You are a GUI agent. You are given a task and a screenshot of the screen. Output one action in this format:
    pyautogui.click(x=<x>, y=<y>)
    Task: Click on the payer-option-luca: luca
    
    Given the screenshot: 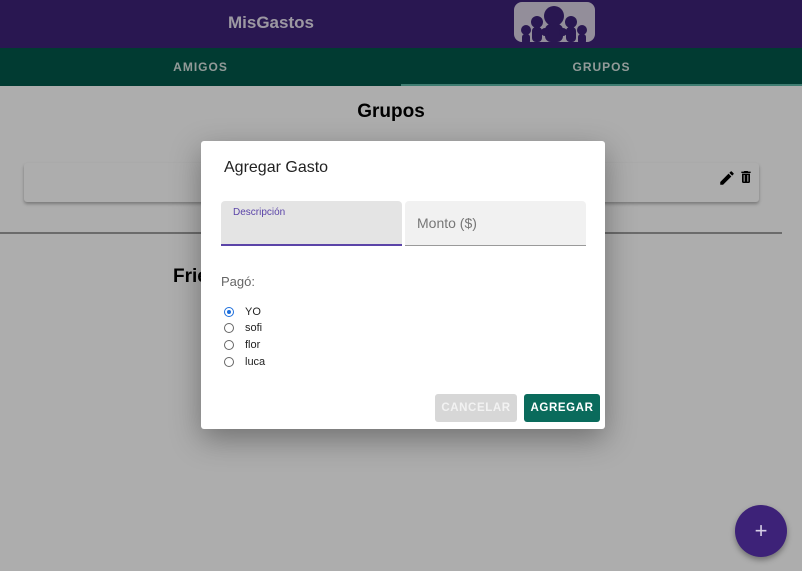 What is the action you would take?
    pyautogui.click(x=244, y=362)
    